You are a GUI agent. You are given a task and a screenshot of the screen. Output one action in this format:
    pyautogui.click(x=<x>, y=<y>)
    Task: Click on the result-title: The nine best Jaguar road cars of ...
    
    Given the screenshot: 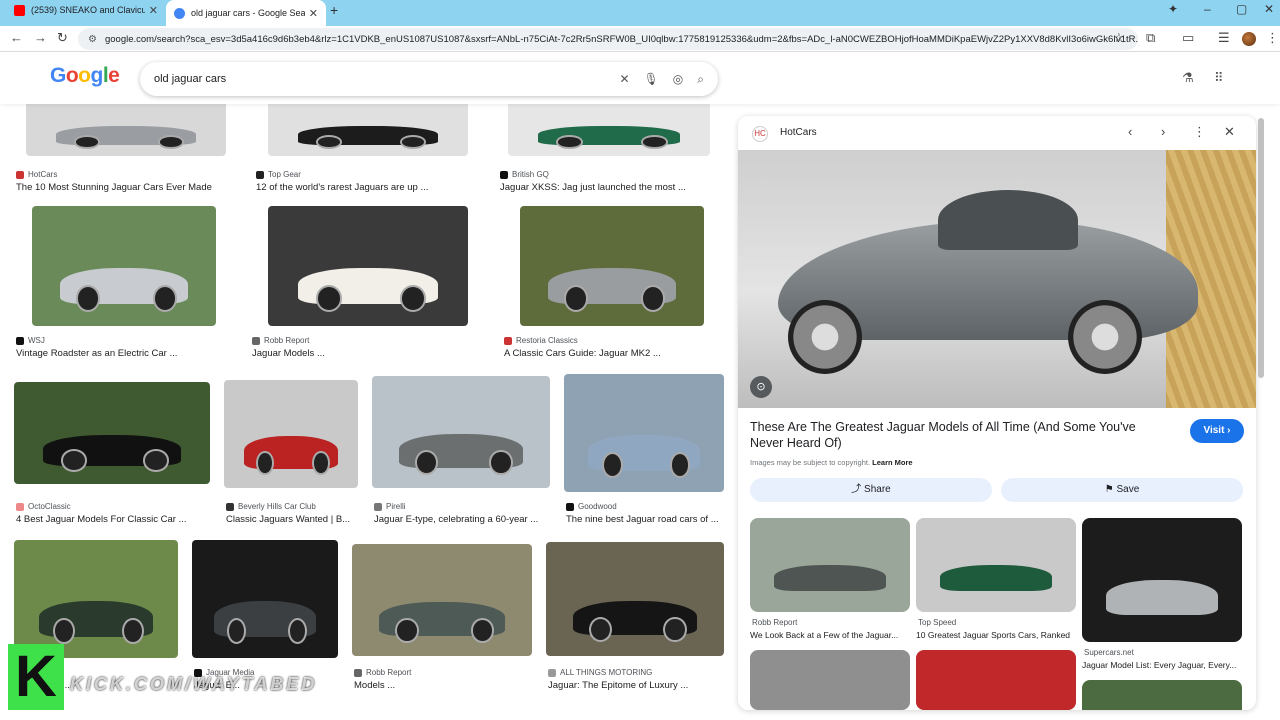 What is the action you would take?
    pyautogui.click(x=642, y=519)
    